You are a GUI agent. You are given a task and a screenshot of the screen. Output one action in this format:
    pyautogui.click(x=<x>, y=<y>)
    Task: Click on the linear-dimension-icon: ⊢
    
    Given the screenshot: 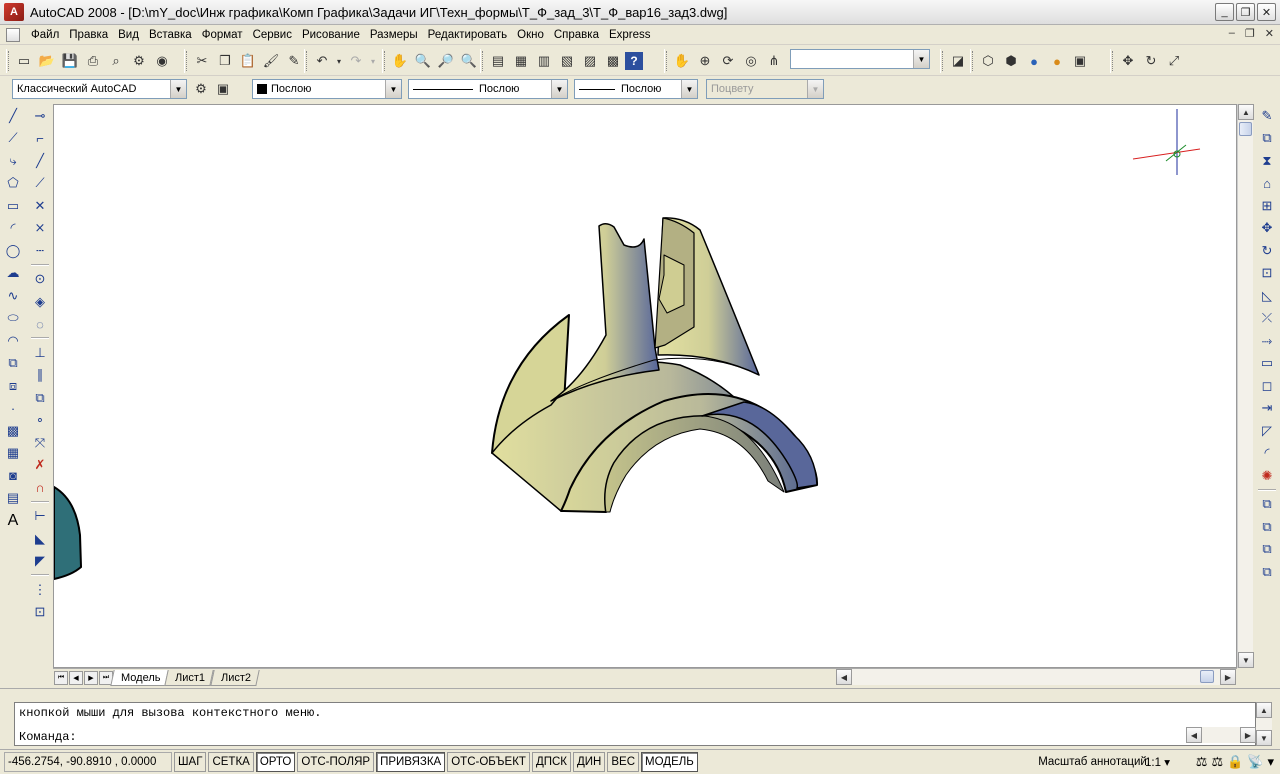 What is the action you would take?
    pyautogui.click(x=40, y=516)
    